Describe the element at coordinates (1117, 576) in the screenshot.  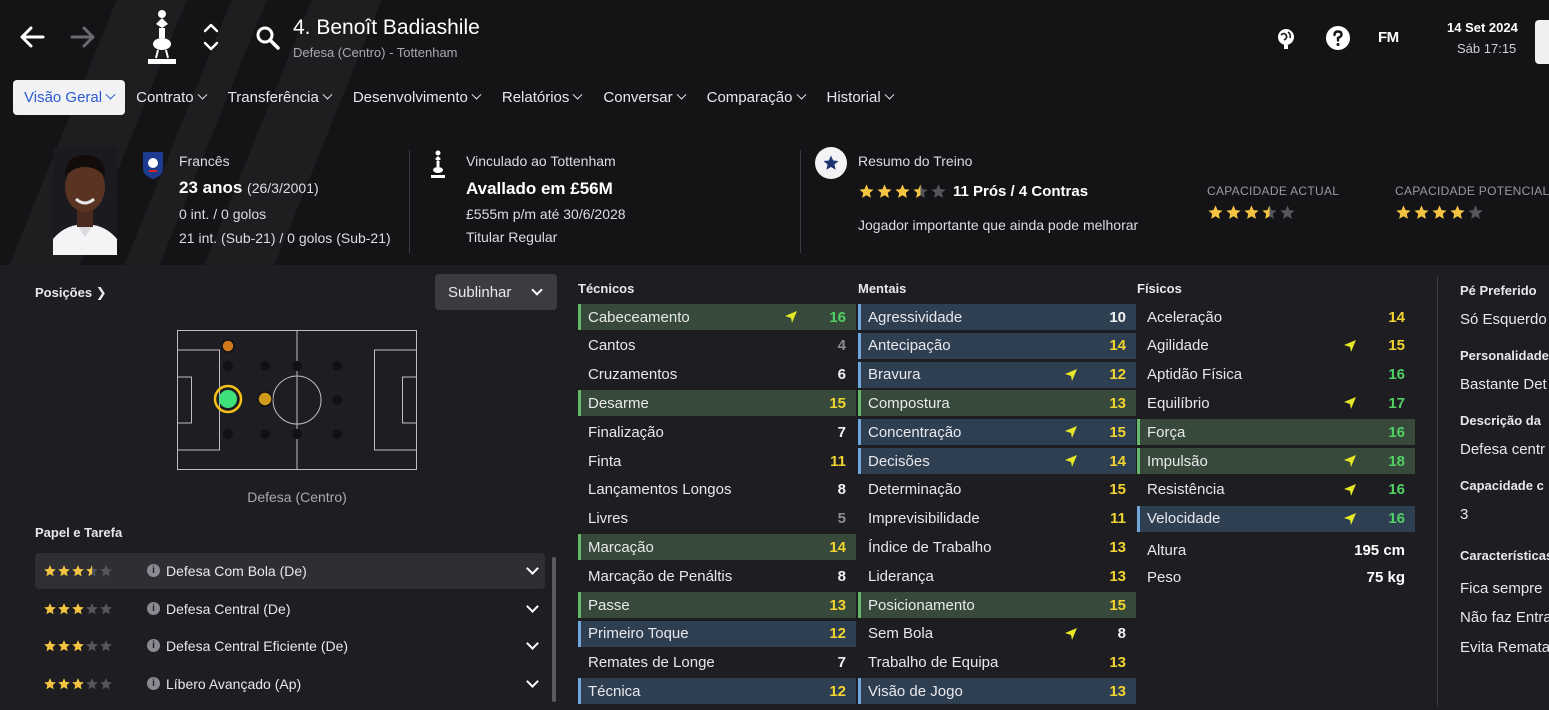
I see `attribute-value: 13` at that location.